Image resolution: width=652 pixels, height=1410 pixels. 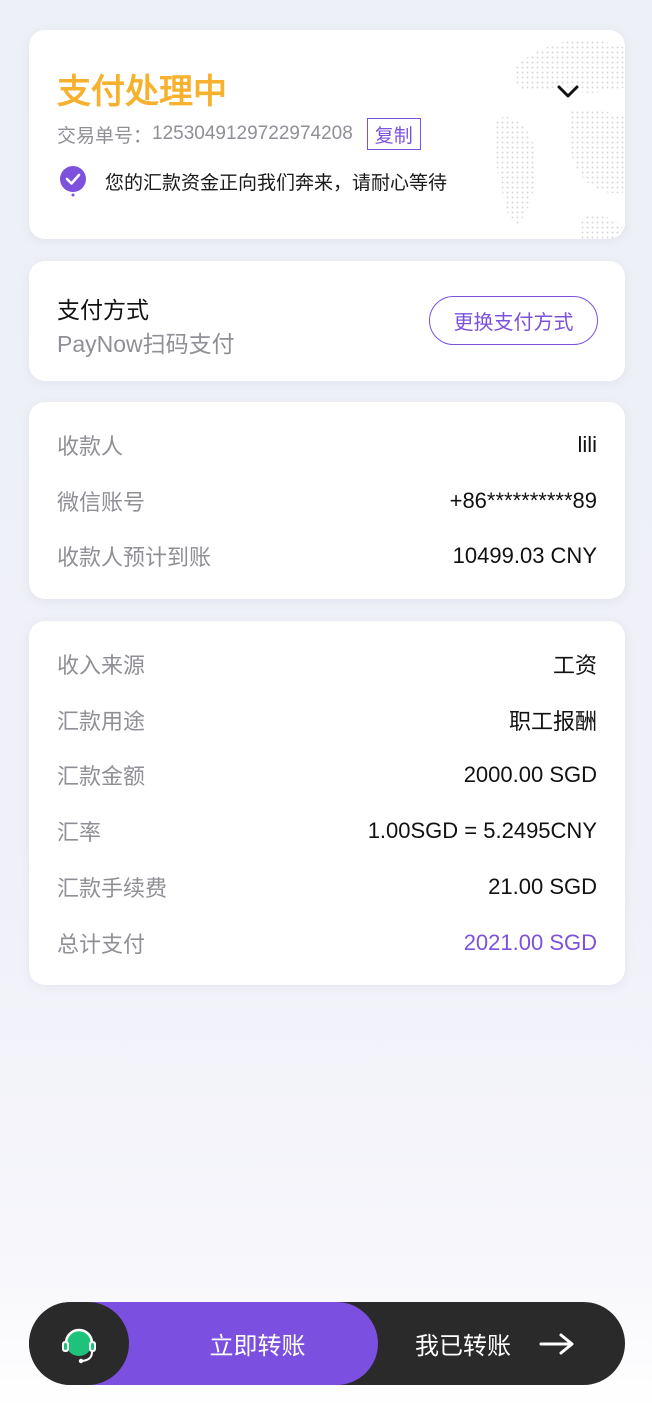 What do you see at coordinates (327, 831) in the screenshot?
I see `exchange-rate-row: 汇率 1.00SGD = 5.2495CNY` at bounding box center [327, 831].